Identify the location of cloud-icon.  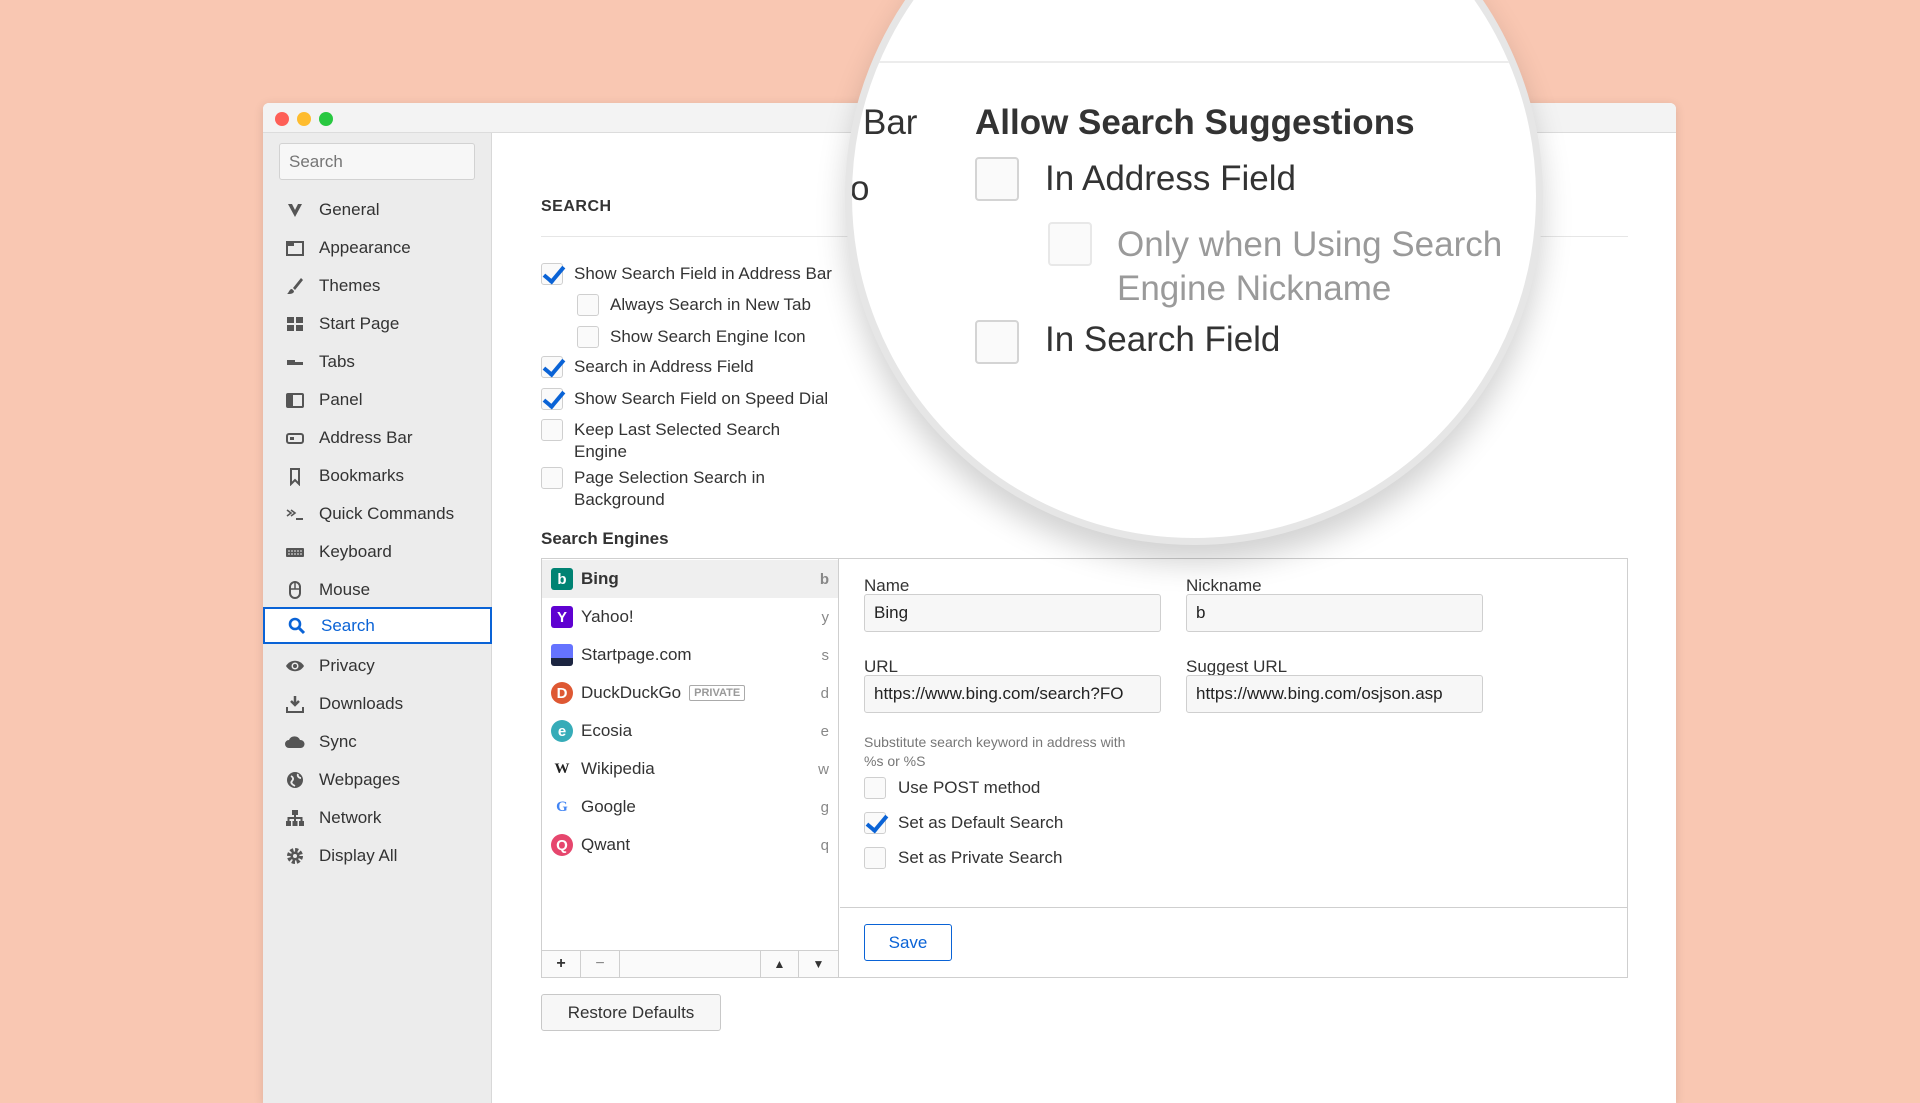
(295, 742).